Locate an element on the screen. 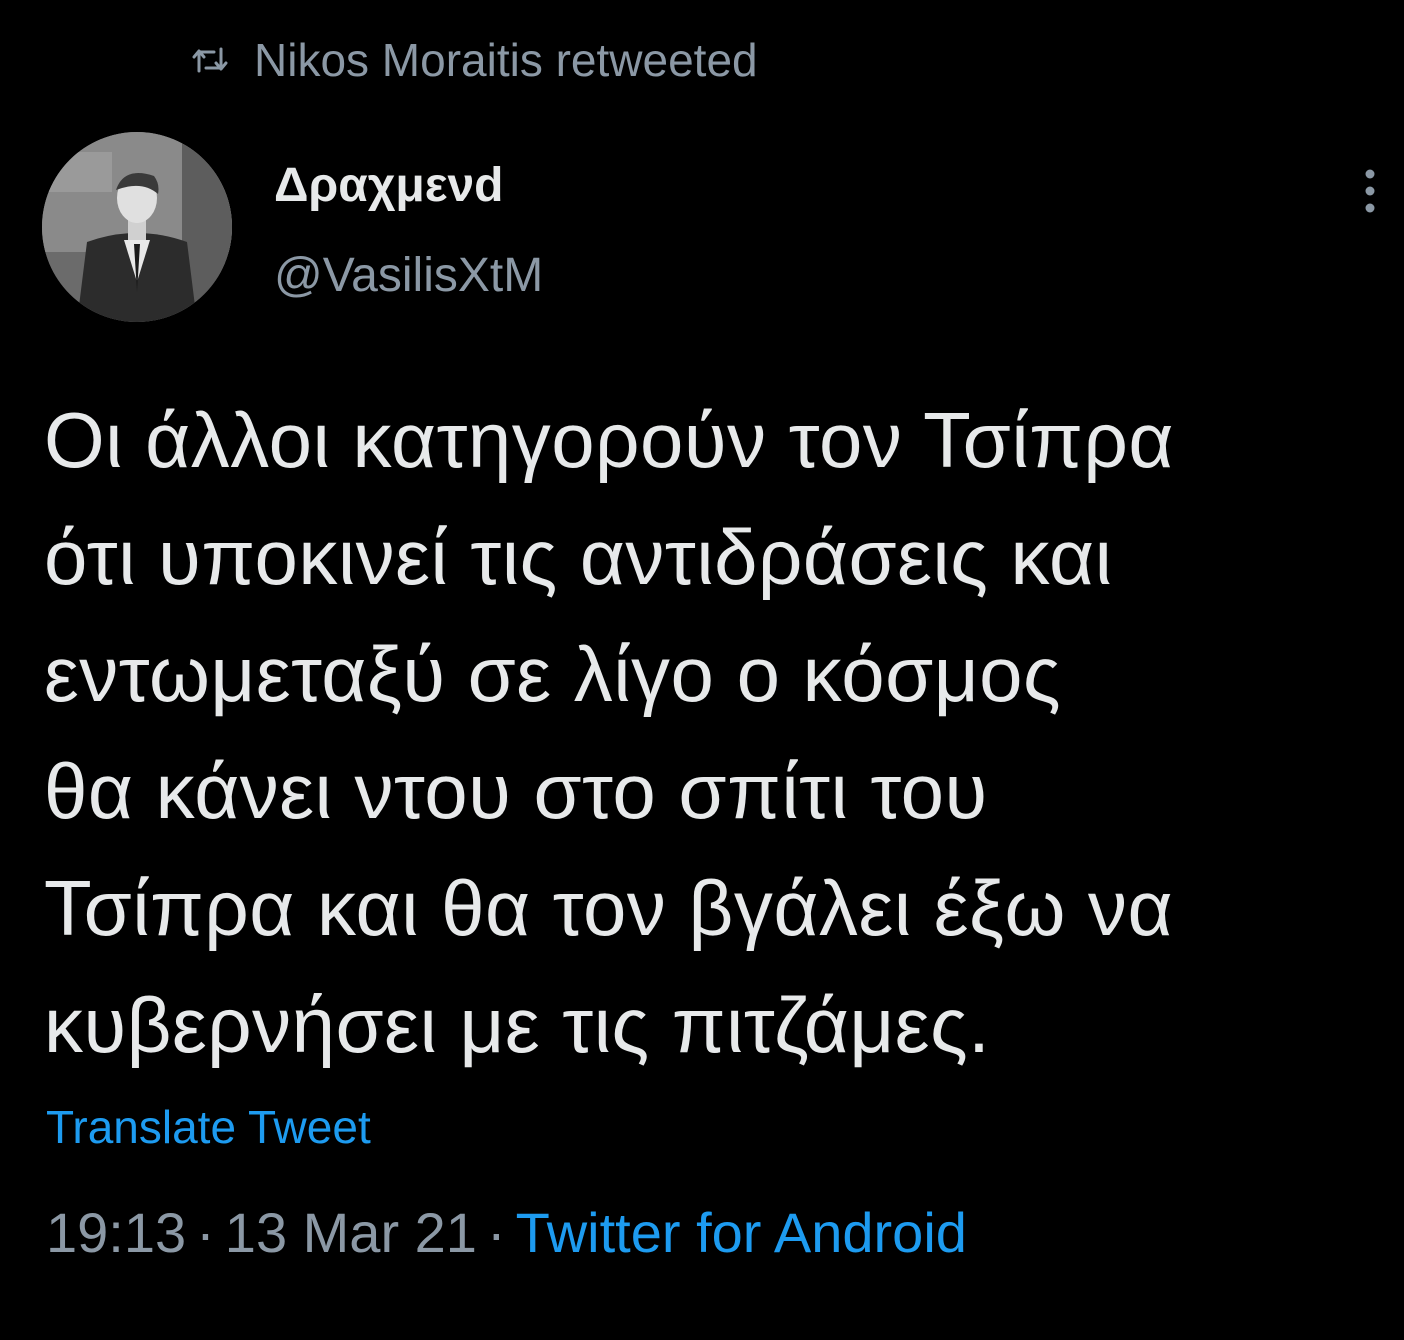 The image size is (1404, 1340). avatar is located at coordinates (137, 227).